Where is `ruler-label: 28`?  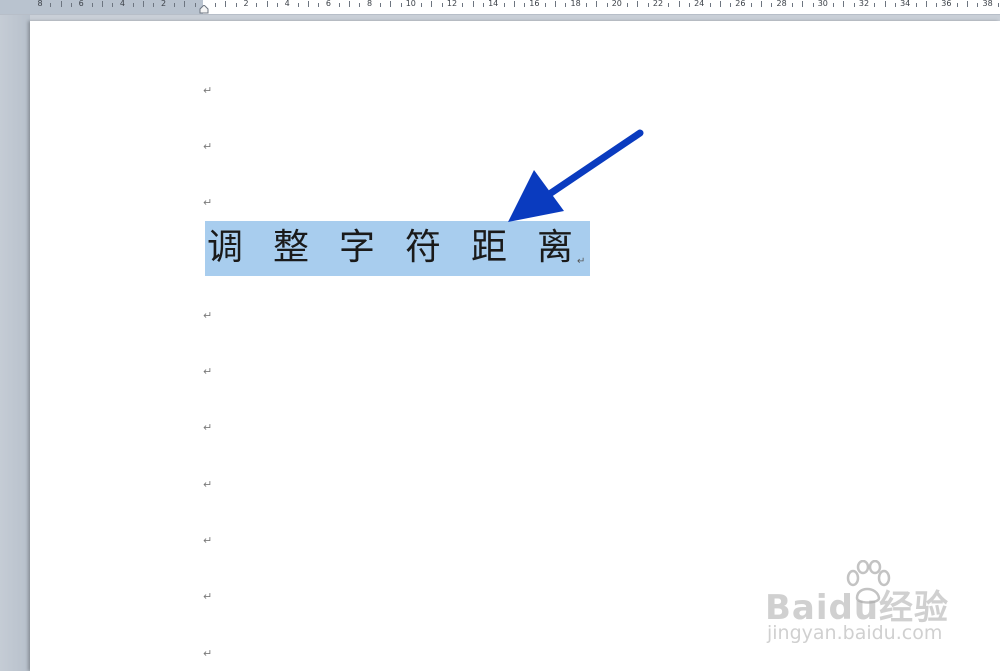 ruler-label: 28 is located at coordinates (781, 4).